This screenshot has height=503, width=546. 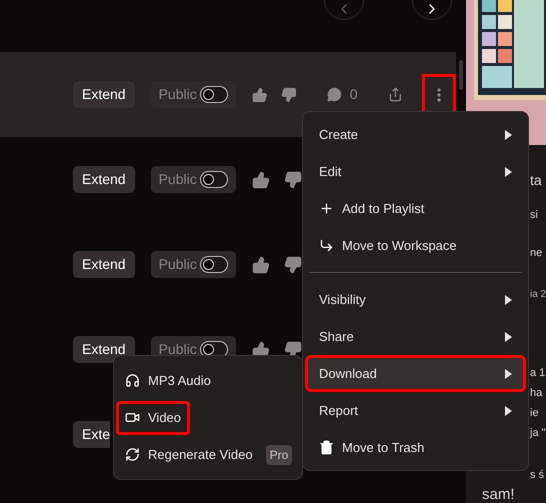 What do you see at coordinates (538, 433) in the screenshot?
I see `side-text: ja "` at bounding box center [538, 433].